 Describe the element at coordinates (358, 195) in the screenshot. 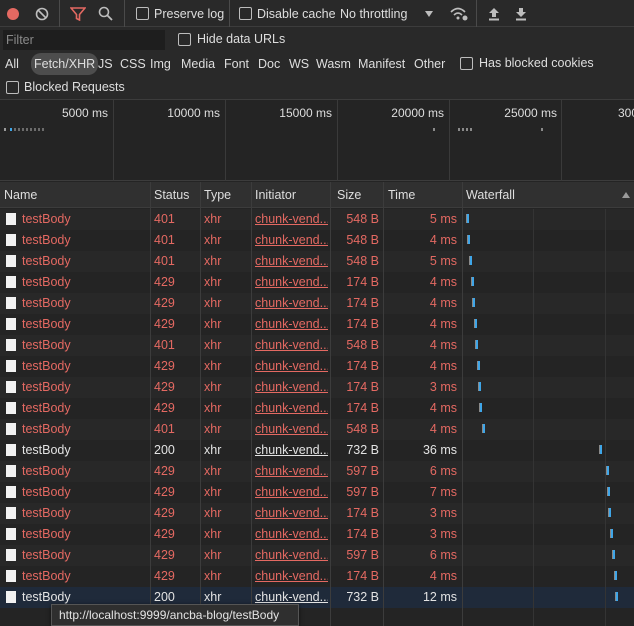

I see `column-header-size: Size` at that location.